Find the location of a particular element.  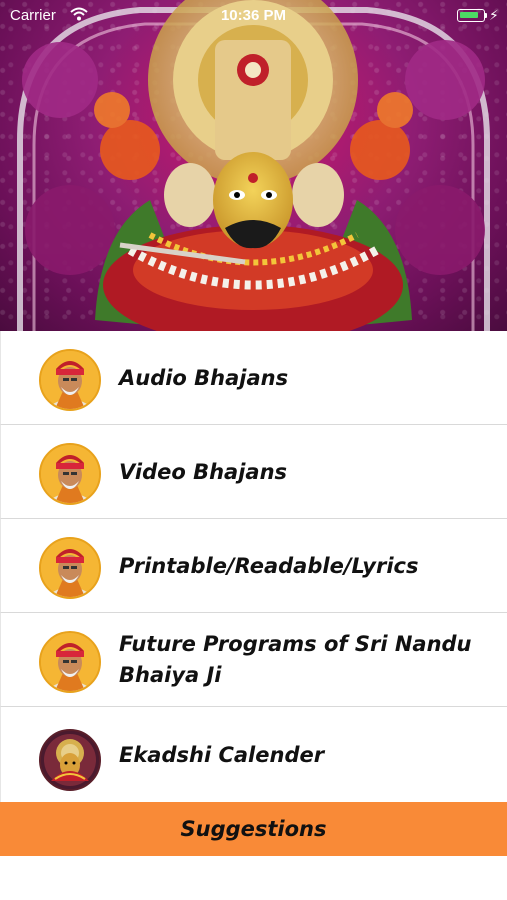

status-time: 10:36 PM is located at coordinates (253, 15).